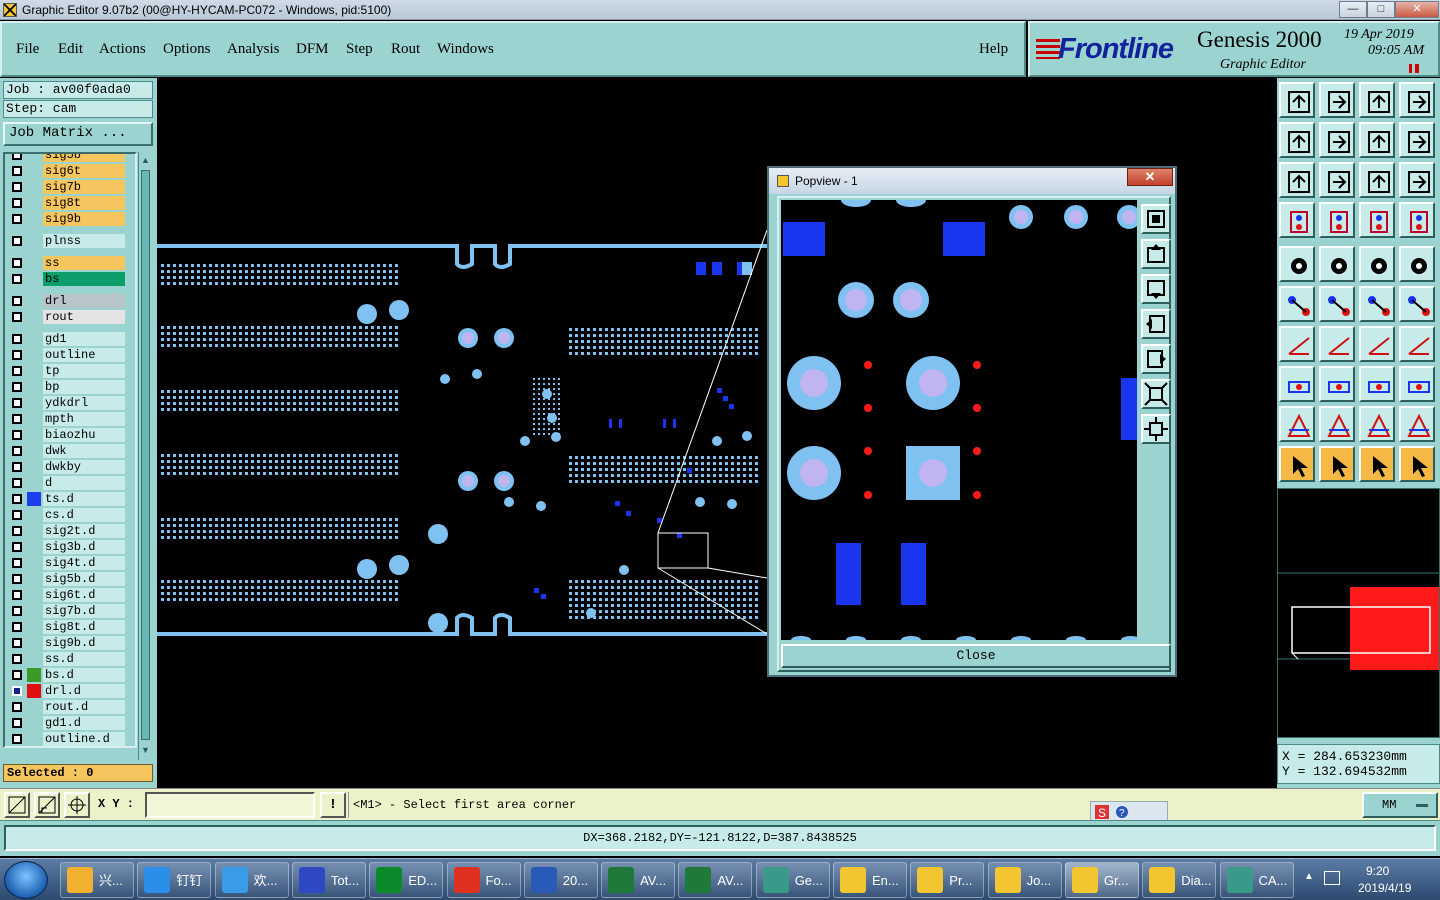 This screenshot has height=900, width=1440. I want to click on flip-icon, so click(1417, 344).